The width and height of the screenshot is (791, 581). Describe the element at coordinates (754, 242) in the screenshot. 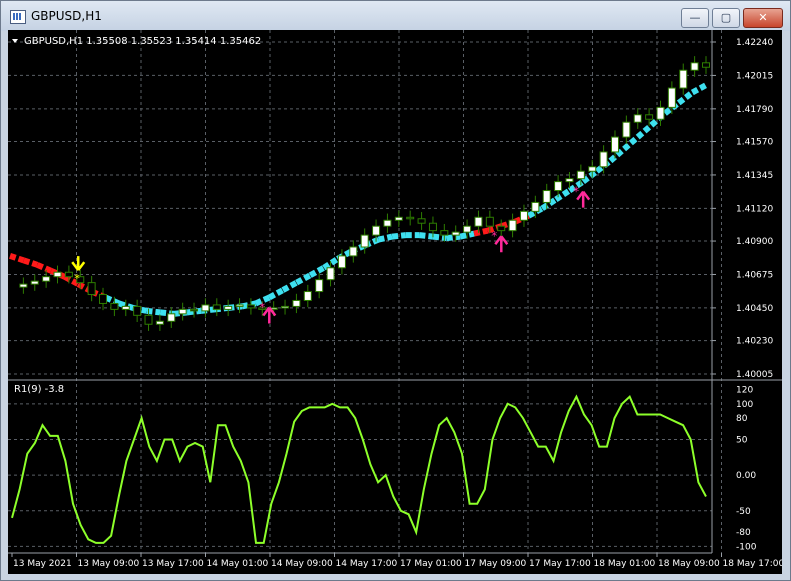

I see `price-tick-label: 1.40900` at that location.